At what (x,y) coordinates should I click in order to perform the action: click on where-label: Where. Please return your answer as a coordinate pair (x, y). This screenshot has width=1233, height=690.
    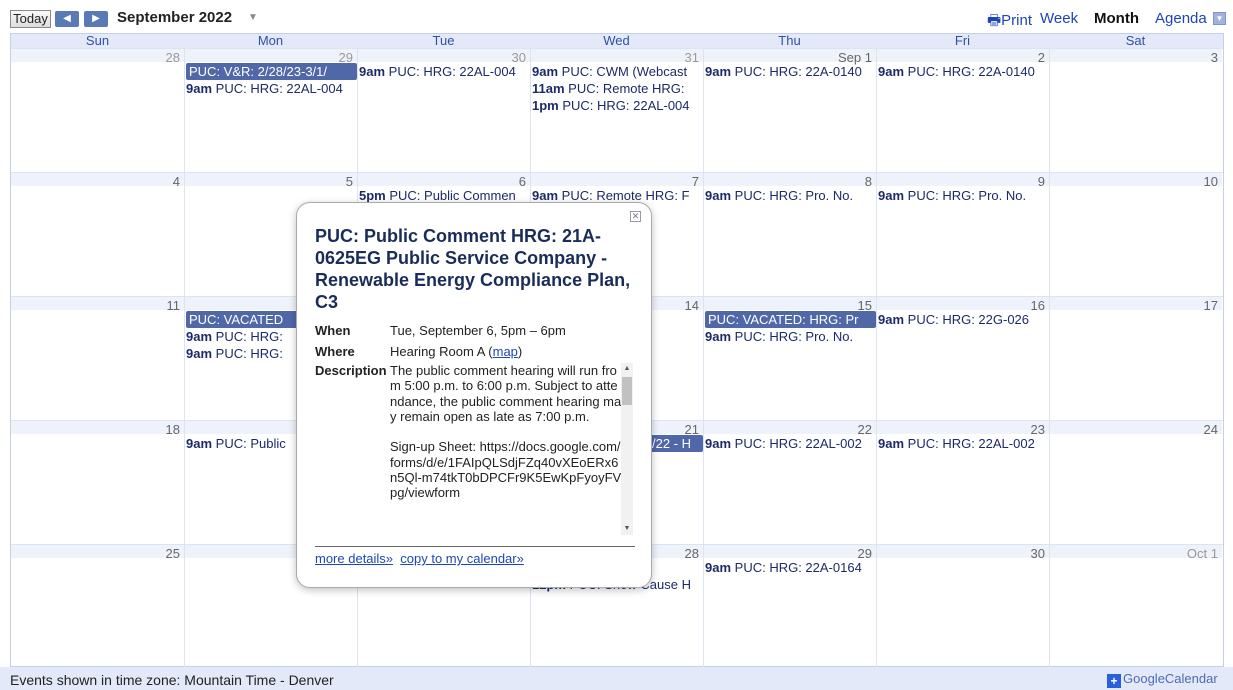
    Looking at the image, I should click on (335, 351).